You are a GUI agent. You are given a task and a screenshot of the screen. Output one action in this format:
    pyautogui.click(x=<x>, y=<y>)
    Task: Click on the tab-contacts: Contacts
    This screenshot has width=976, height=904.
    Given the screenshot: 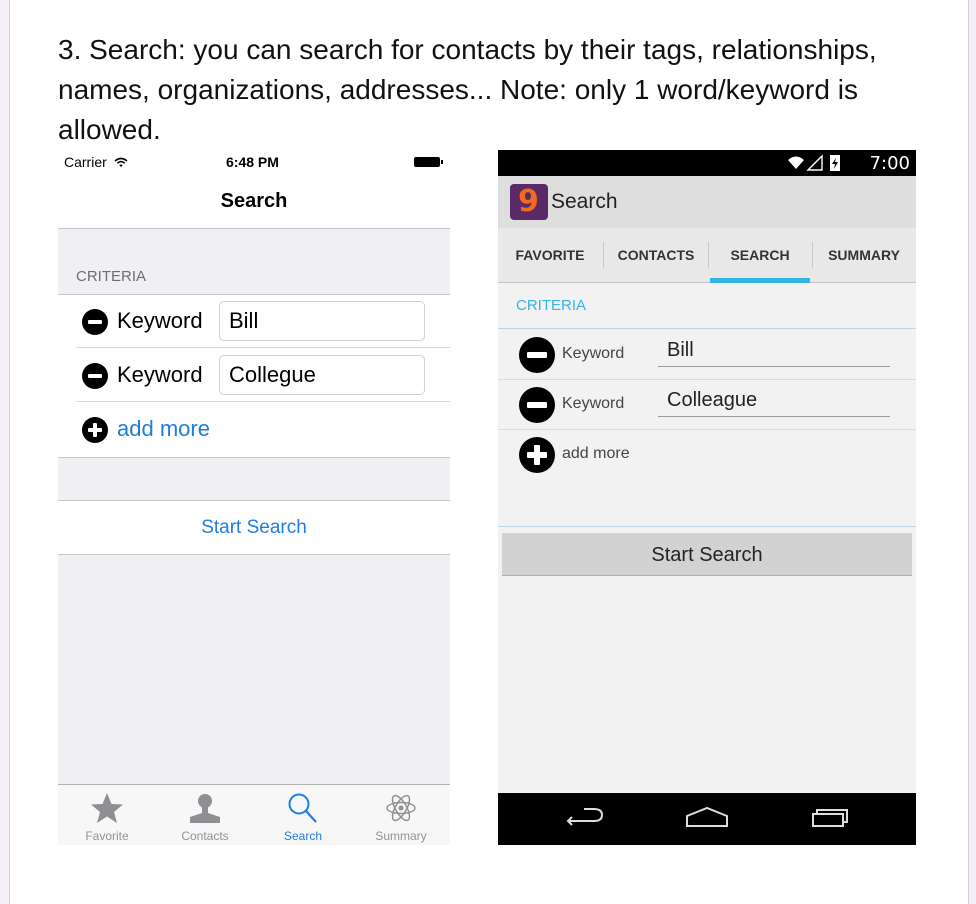 What is the action you would take?
    pyautogui.click(x=205, y=815)
    